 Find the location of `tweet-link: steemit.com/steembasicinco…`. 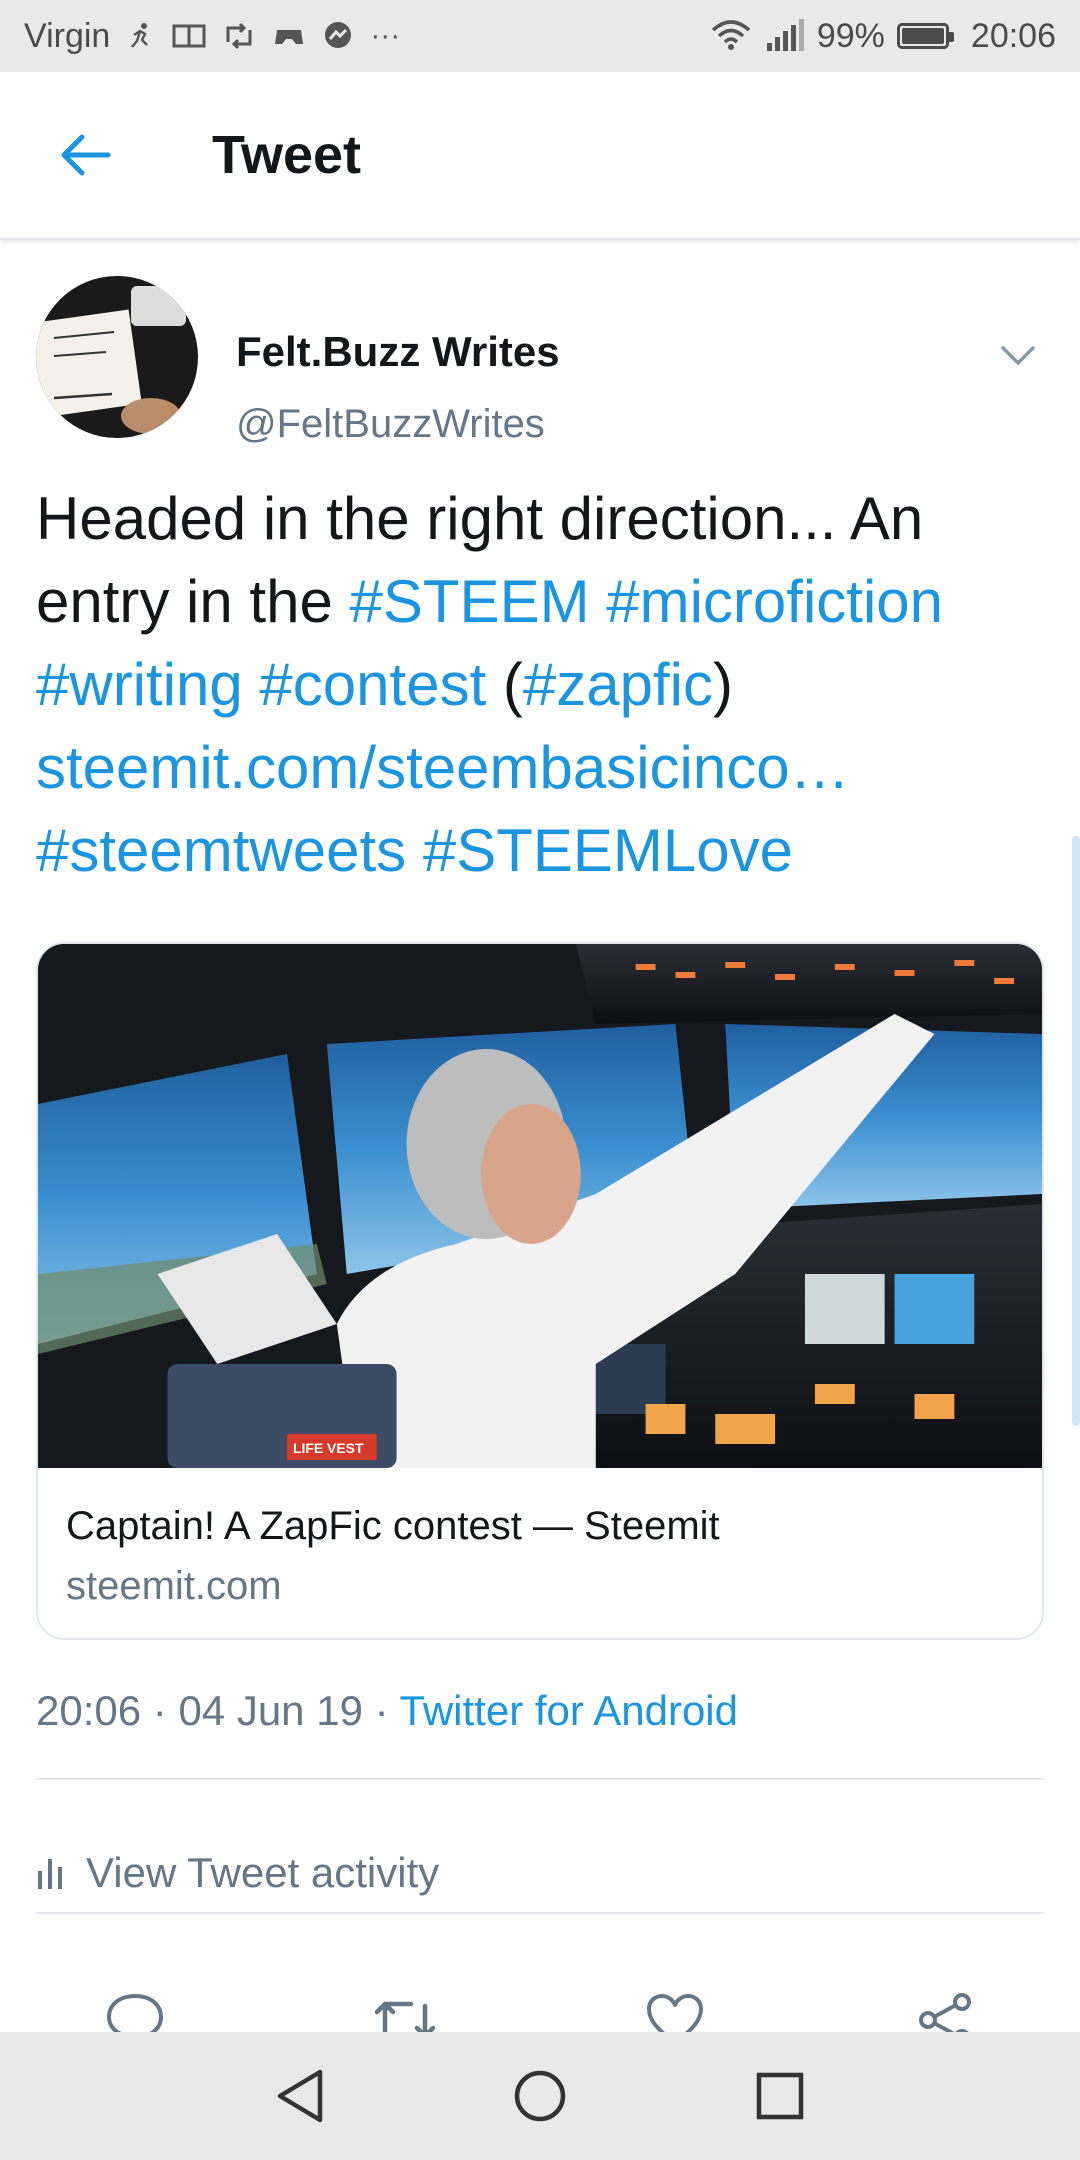

tweet-link: steemit.com/steembasicinco… is located at coordinates (443, 767).